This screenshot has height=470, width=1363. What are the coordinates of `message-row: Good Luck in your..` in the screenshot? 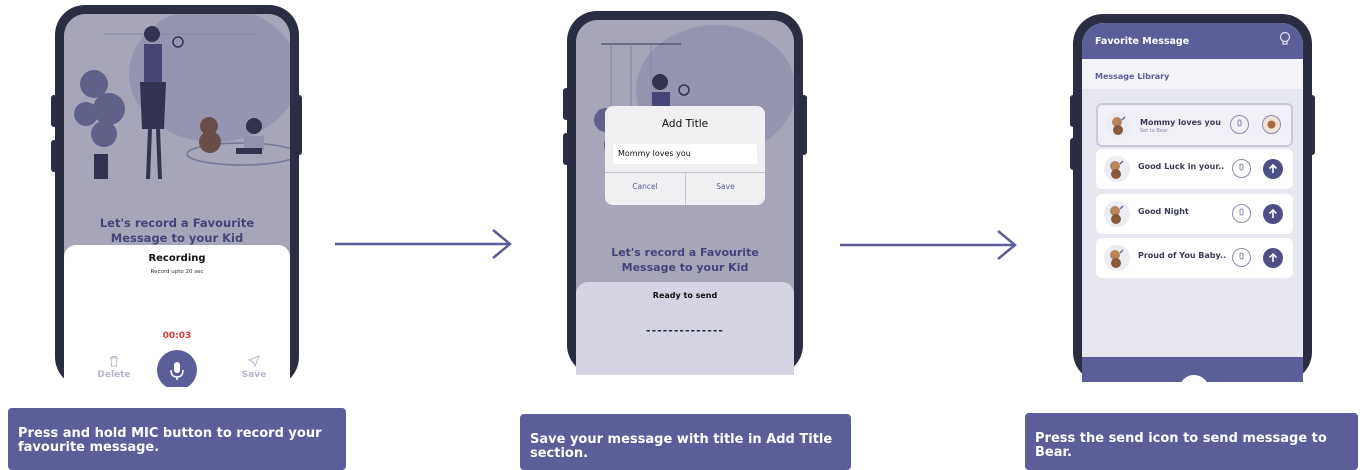 It's located at (1194, 169).